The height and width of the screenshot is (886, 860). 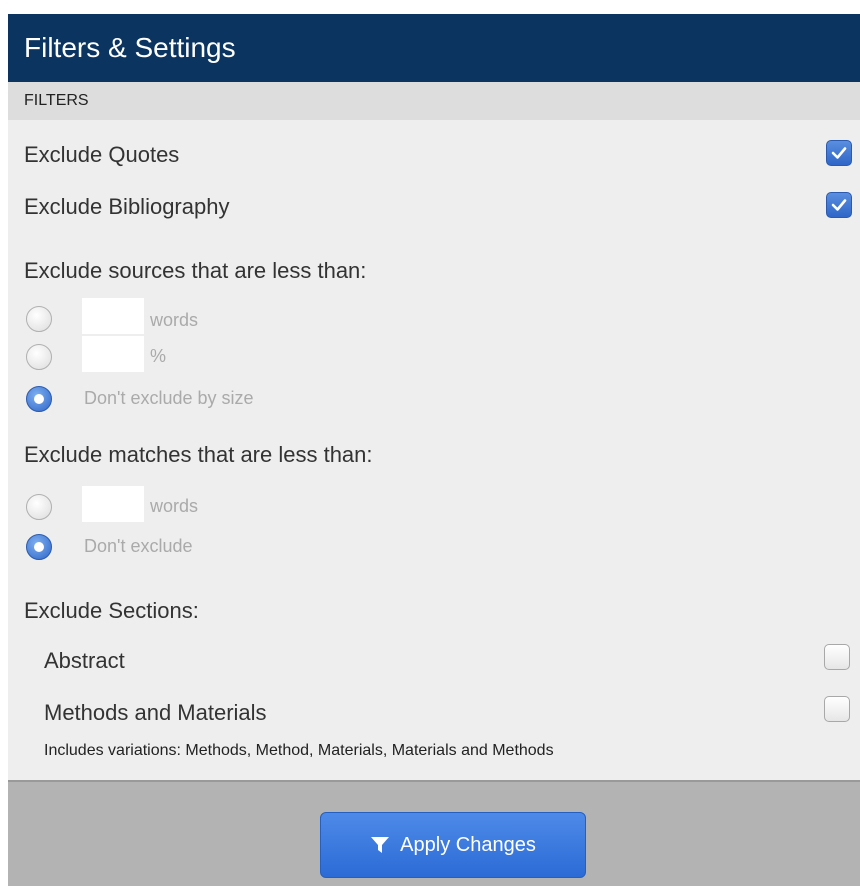 What do you see at coordinates (113, 504) in the screenshot?
I see `matches-words-input` at bounding box center [113, 504].